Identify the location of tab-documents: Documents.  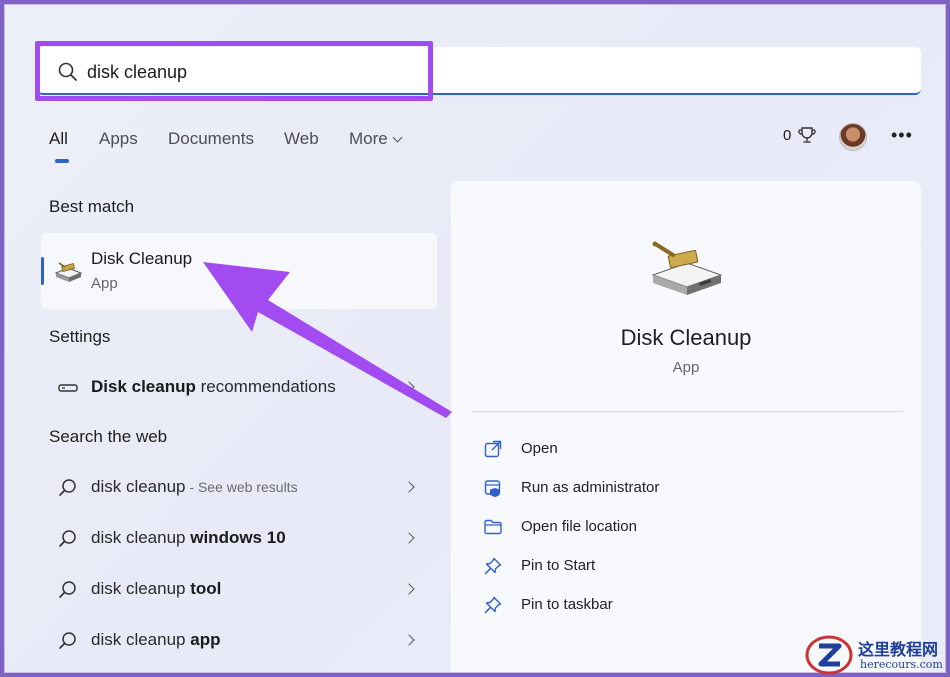
(211, 139).